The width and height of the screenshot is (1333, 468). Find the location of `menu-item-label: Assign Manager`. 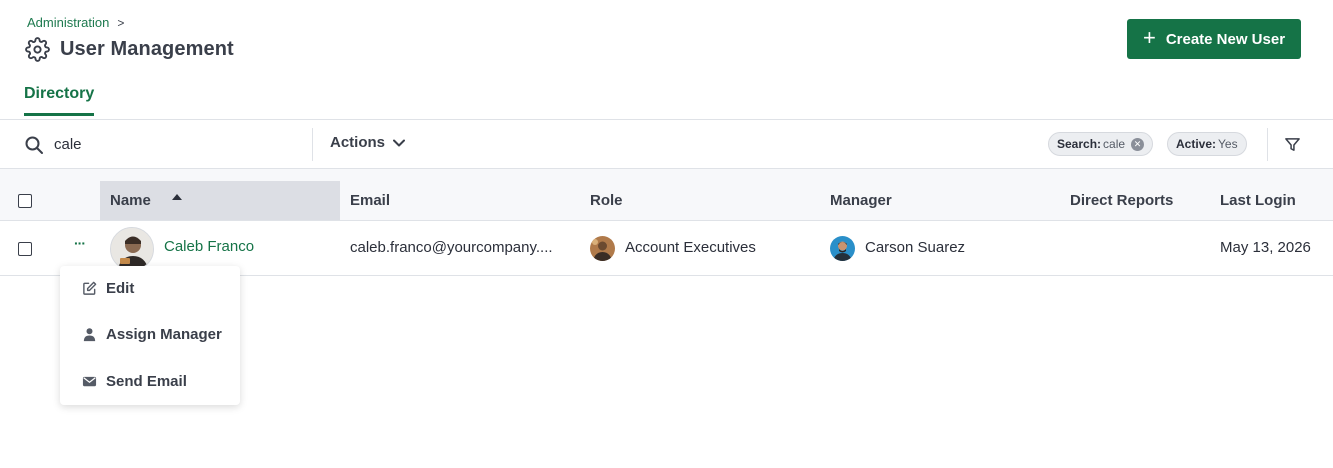

menu-item-label: Assign Manager is located at coordinates (164, 334).